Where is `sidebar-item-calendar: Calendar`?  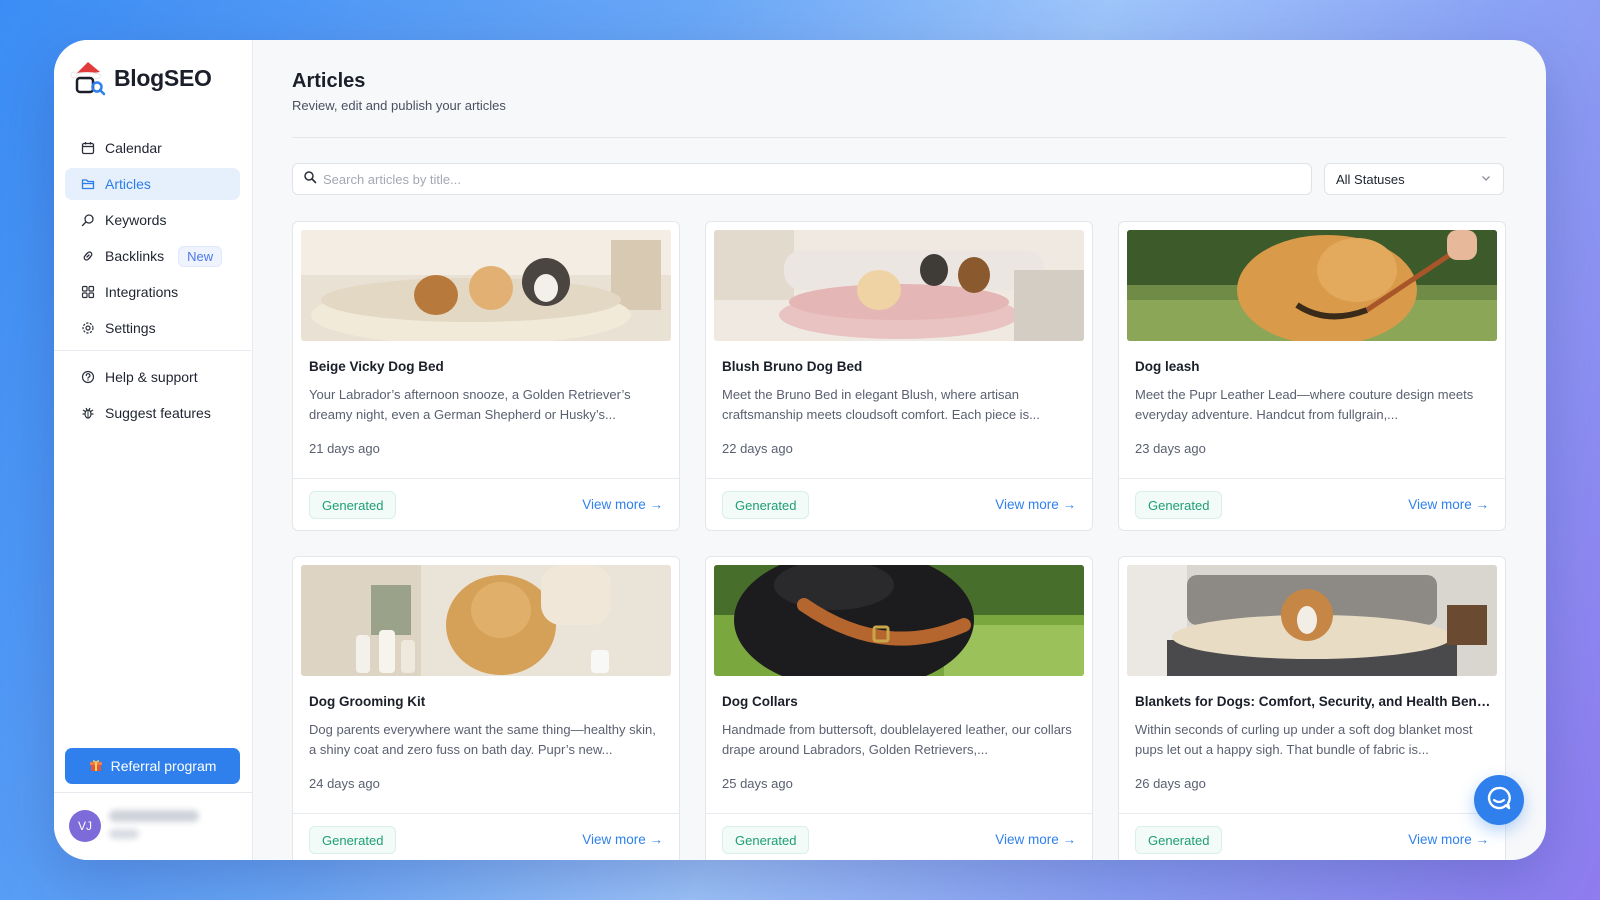
sidebar-item-calendar: Calendar is located at coordinates (152, 148).